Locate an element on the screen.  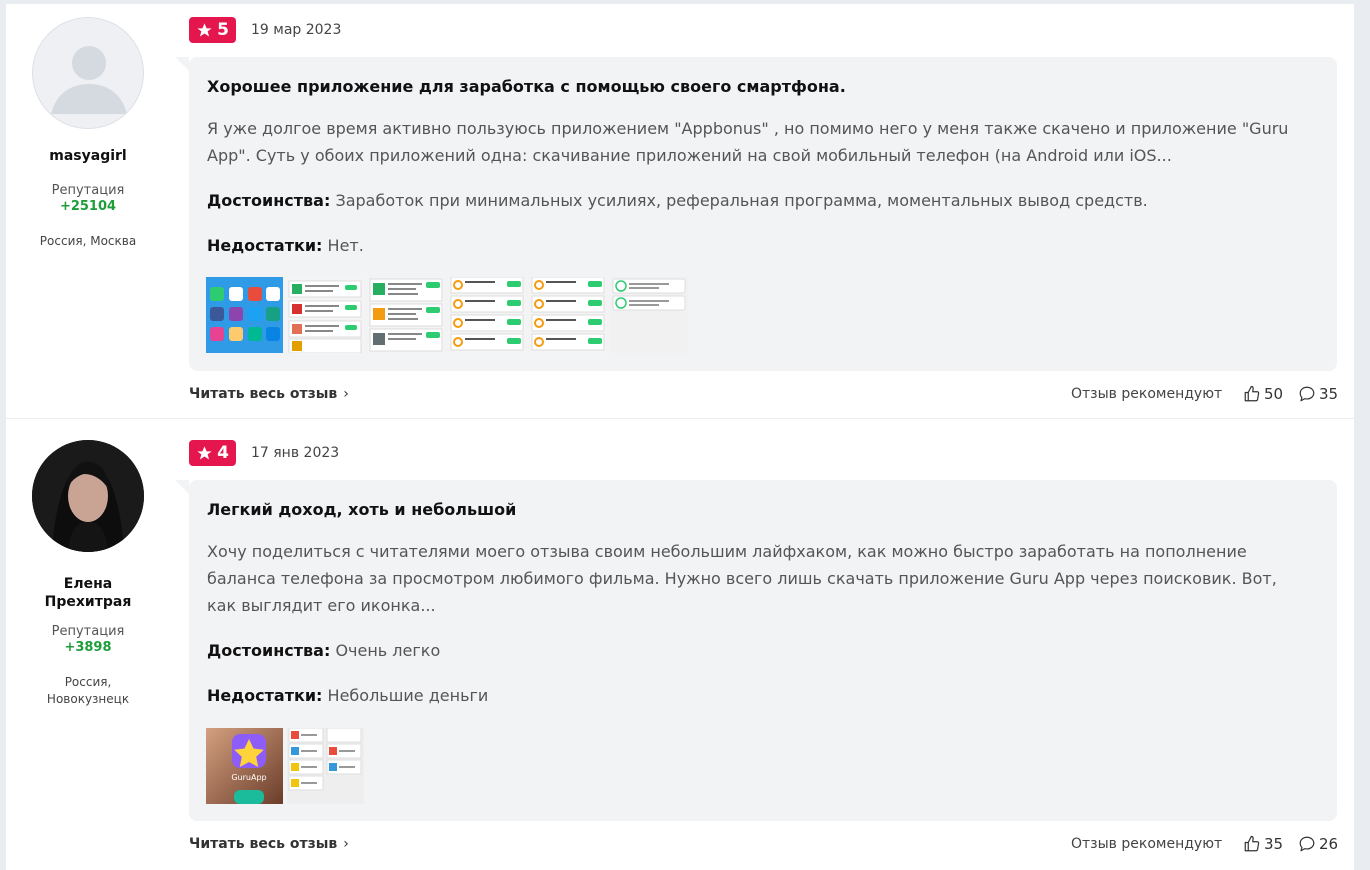
user-photo-icon is located at coordinates (88, 496).